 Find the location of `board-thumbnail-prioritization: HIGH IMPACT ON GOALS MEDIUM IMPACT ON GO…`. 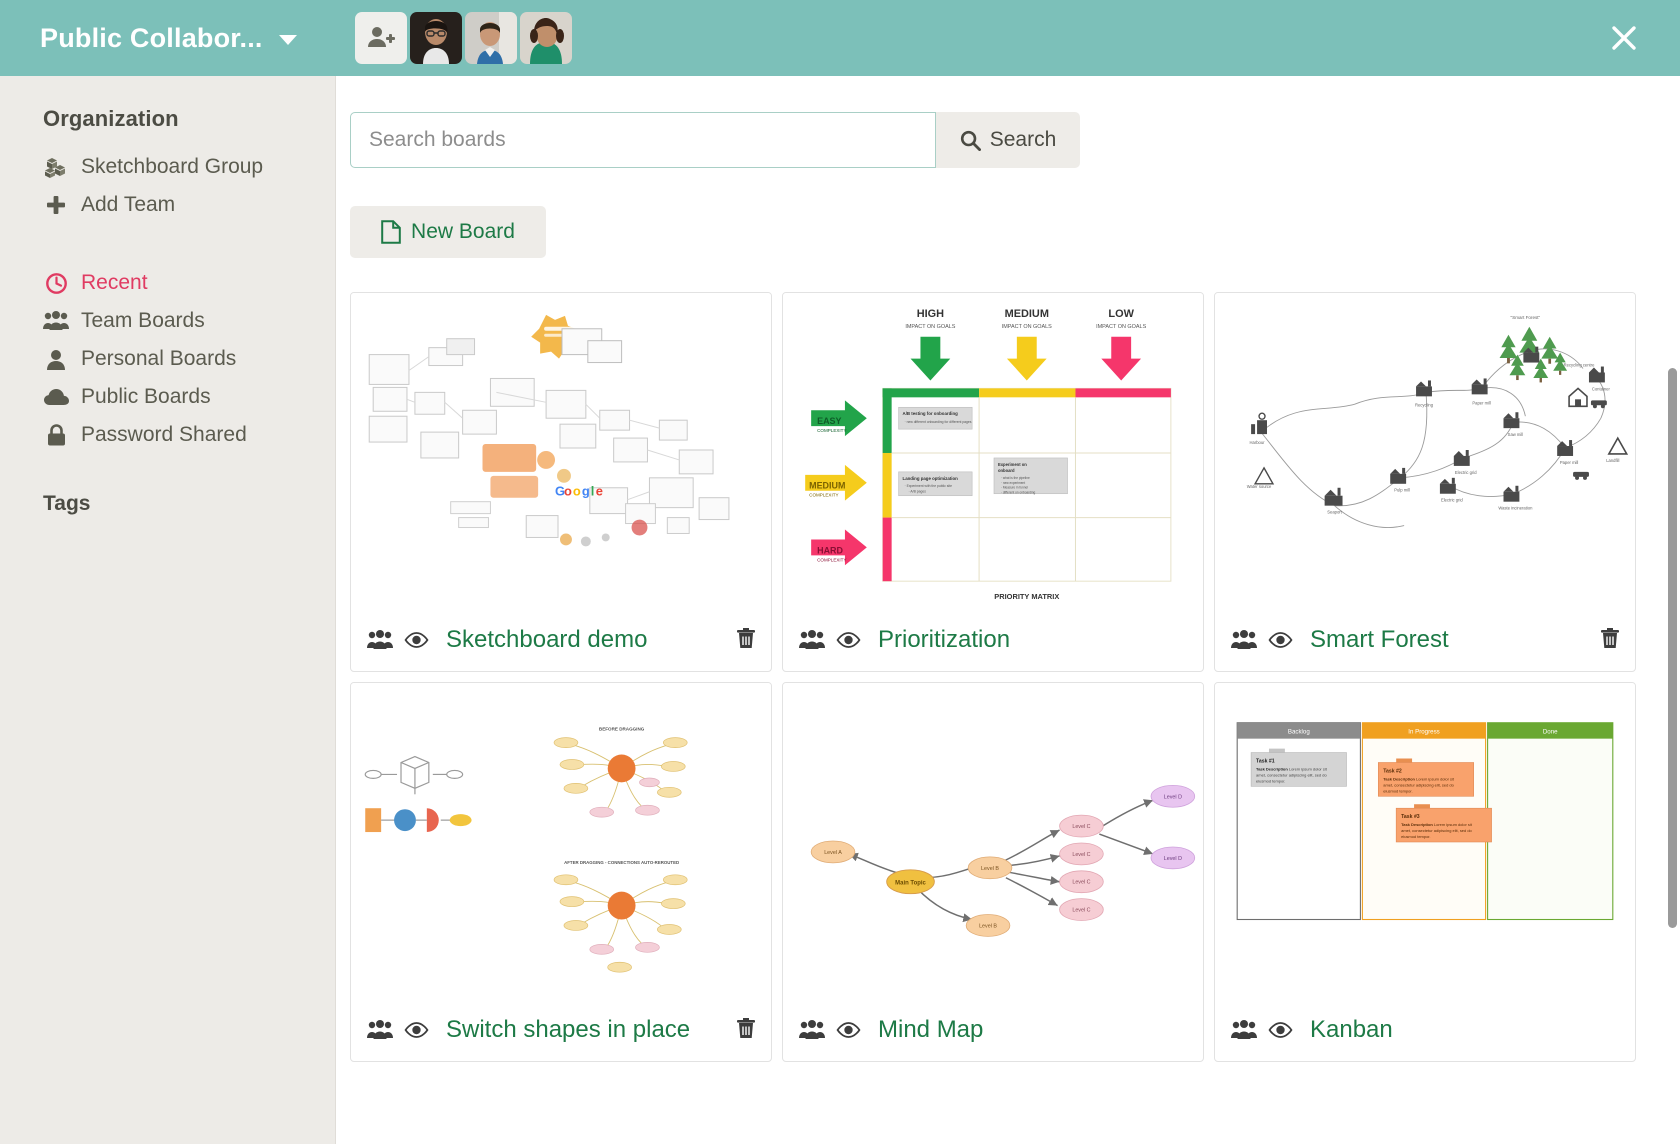

board-thumbnail-prioritization: HIGH IMPACT ON GOALS MEDIUM IMPACT ON GO… is located at coordinates (993, 451).